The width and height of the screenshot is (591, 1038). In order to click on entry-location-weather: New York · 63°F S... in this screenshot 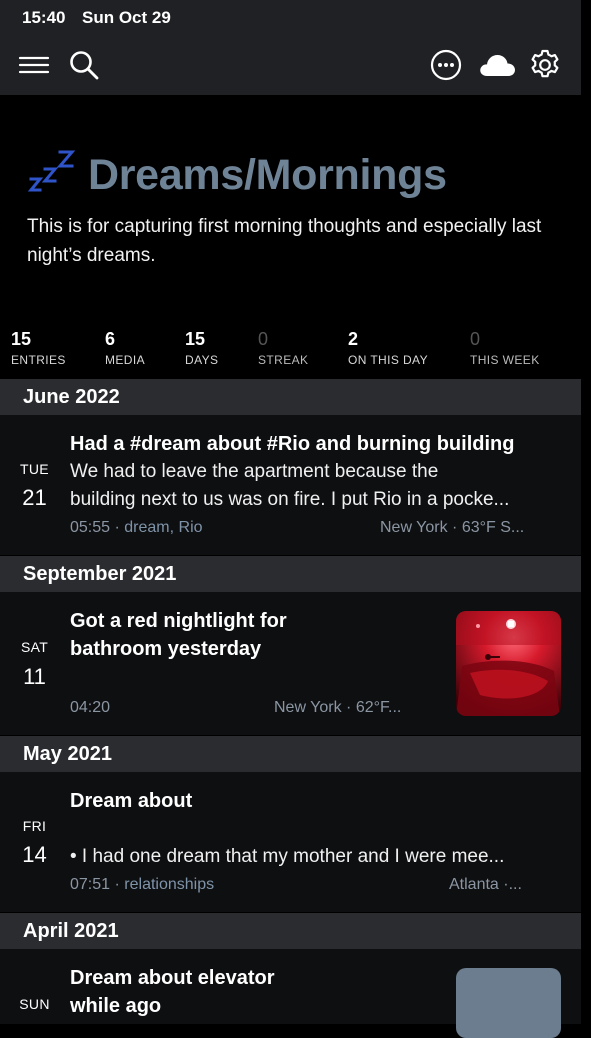, I will do `click(452, 527)`.